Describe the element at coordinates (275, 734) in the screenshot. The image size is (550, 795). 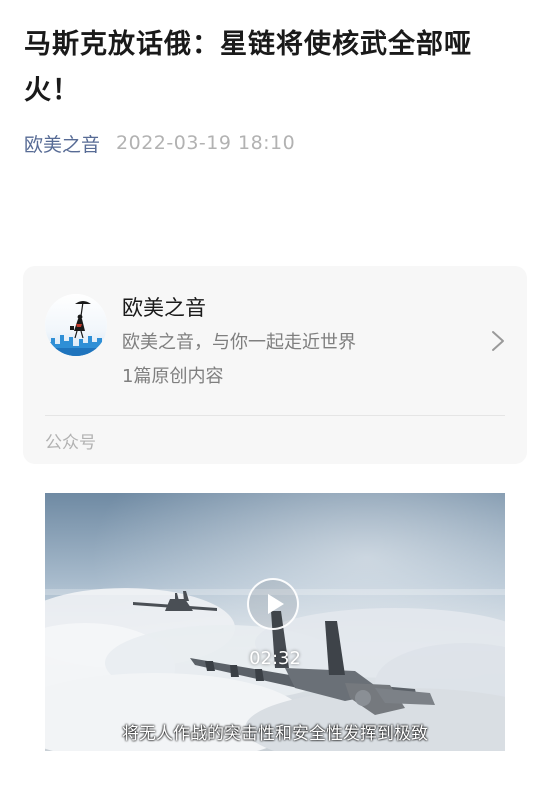
I see `video-subtitle: 将无人作战的突击性和安全性发挥到极致` at that location.